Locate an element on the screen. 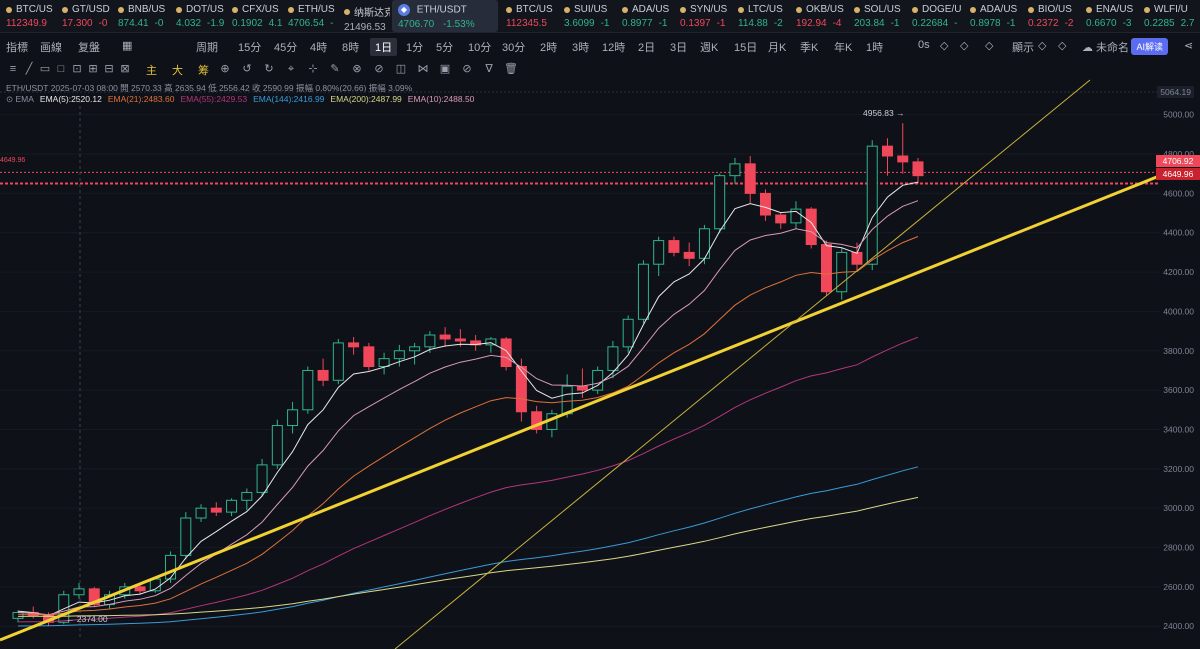 This screenshot has width=1200, height=649. left-price-label: 4649.96 is located at coordinates (13, 160).